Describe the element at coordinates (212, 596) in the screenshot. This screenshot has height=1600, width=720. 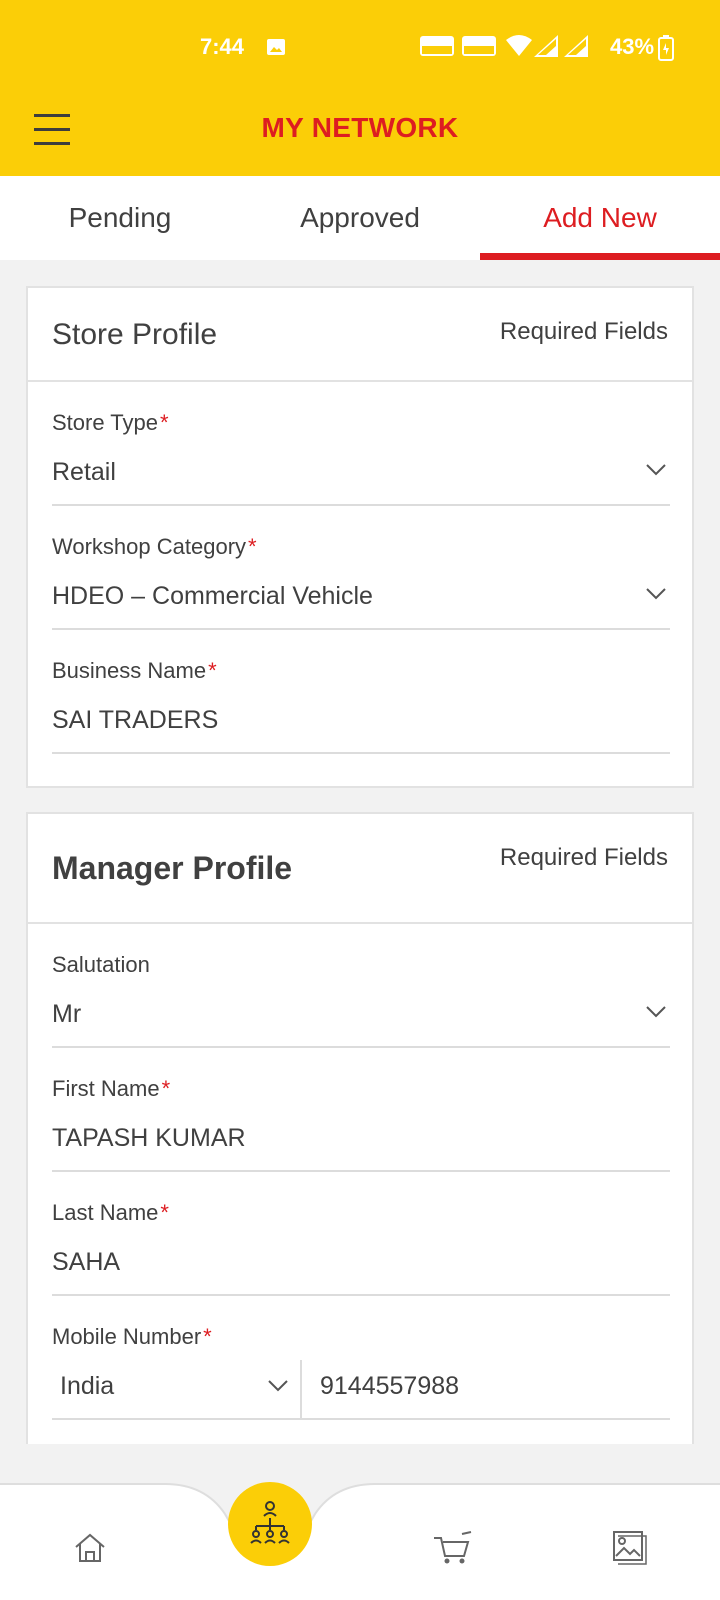
I see `workshop-category-value: HDEO – Commercial Vehicle` at that location.